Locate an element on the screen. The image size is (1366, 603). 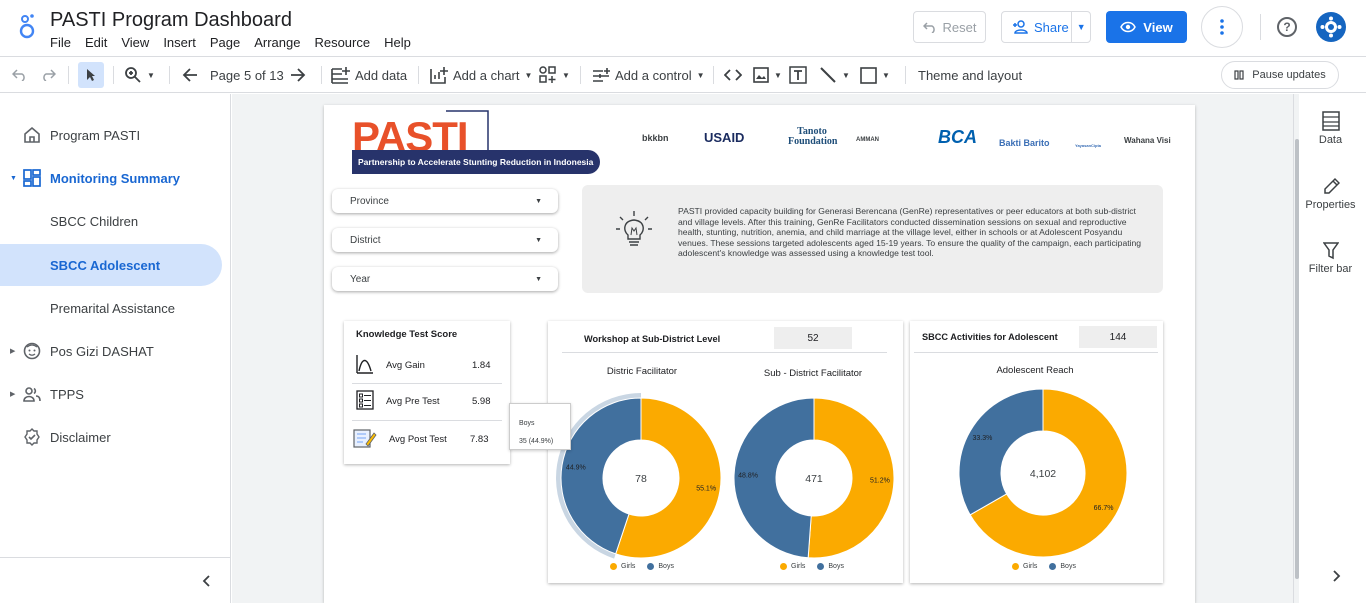
add-control-button: Add a control ▼ is located at coordinates (648, 75).